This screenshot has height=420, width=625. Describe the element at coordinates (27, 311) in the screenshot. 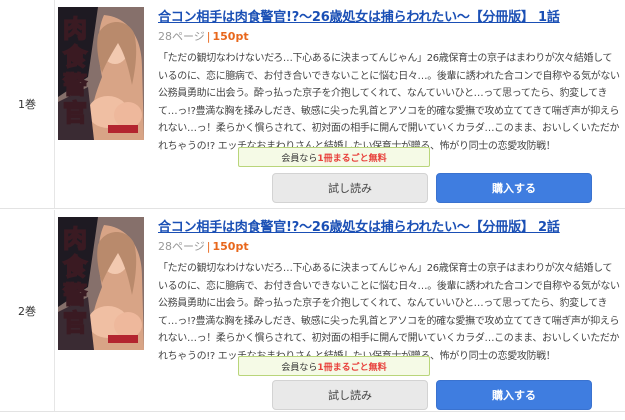

I see `volume-label: 2巻` at that location.